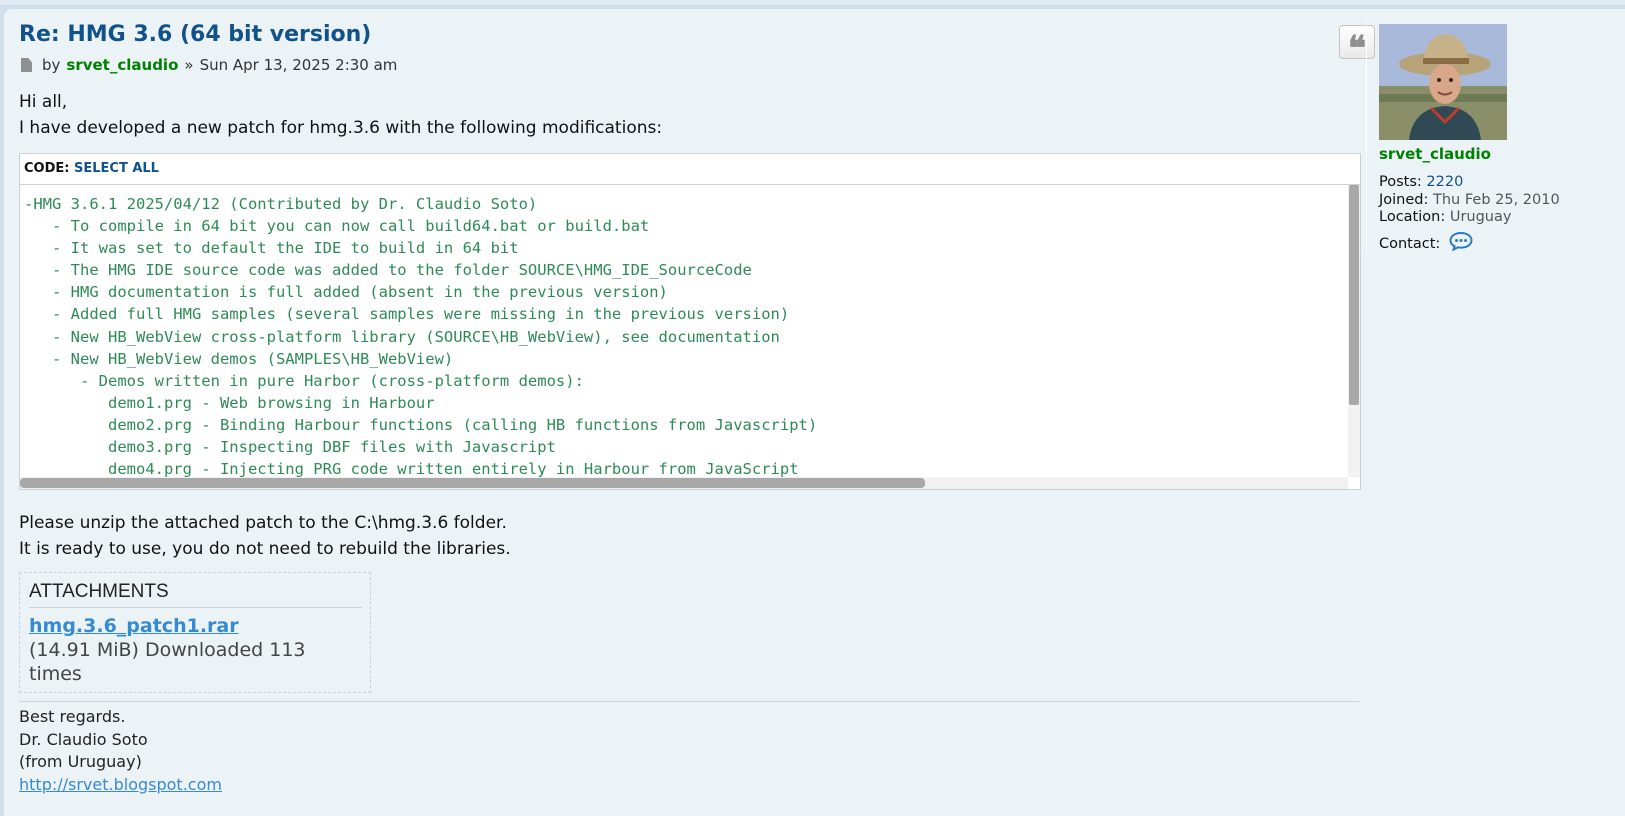 The image size is (1625, 816). I want to click on joined-value: Thu Feb 25, 2010, so click(1496, 199).